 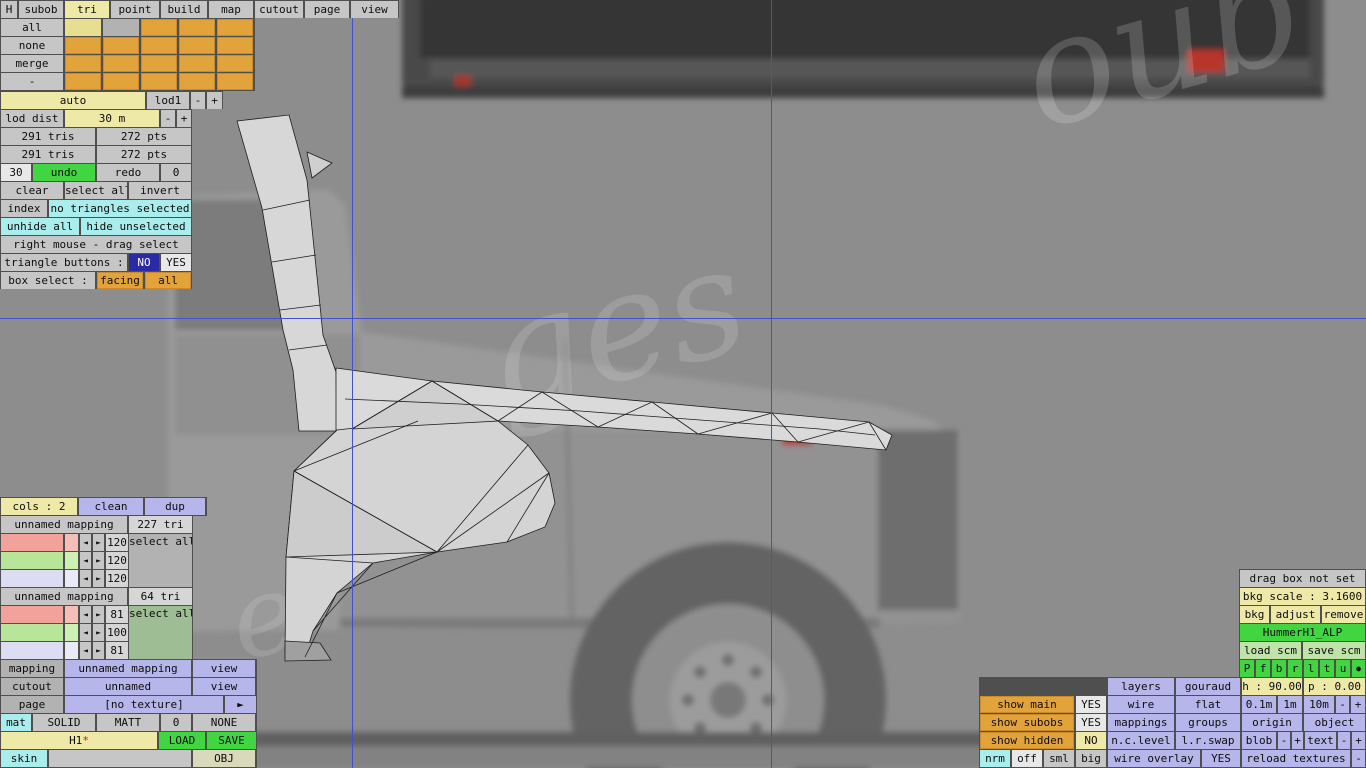 I want to click on grid-minus-button: -, so click(x=1342, y=704).